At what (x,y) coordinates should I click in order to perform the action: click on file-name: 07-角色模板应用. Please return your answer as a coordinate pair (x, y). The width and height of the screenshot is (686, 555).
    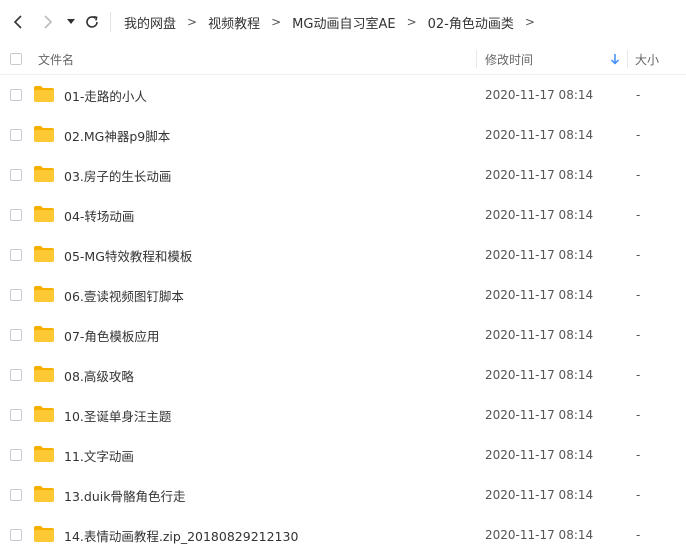
    Looking at the image, I should click on (111, 335).